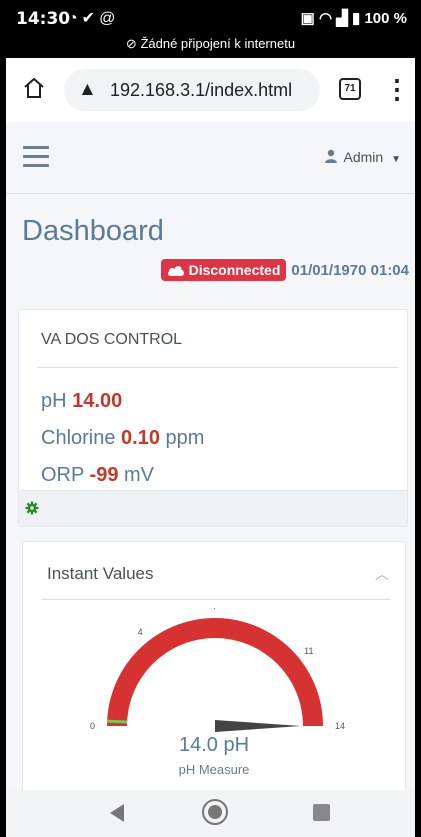 The image size is (421, 837). I want to click on cloud-icon, so click(175, 271).